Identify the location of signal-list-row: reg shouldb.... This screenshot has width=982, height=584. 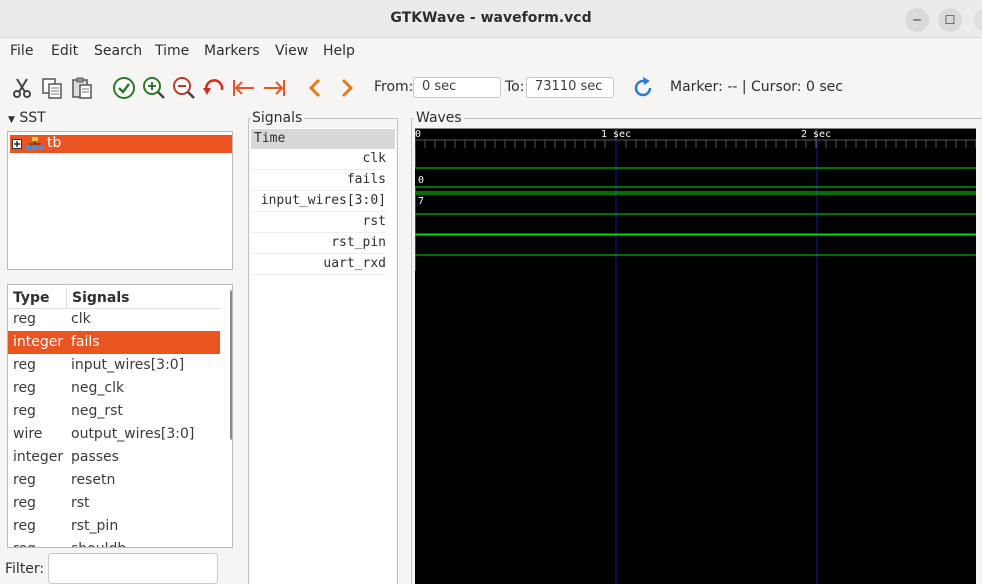
(114, 542).